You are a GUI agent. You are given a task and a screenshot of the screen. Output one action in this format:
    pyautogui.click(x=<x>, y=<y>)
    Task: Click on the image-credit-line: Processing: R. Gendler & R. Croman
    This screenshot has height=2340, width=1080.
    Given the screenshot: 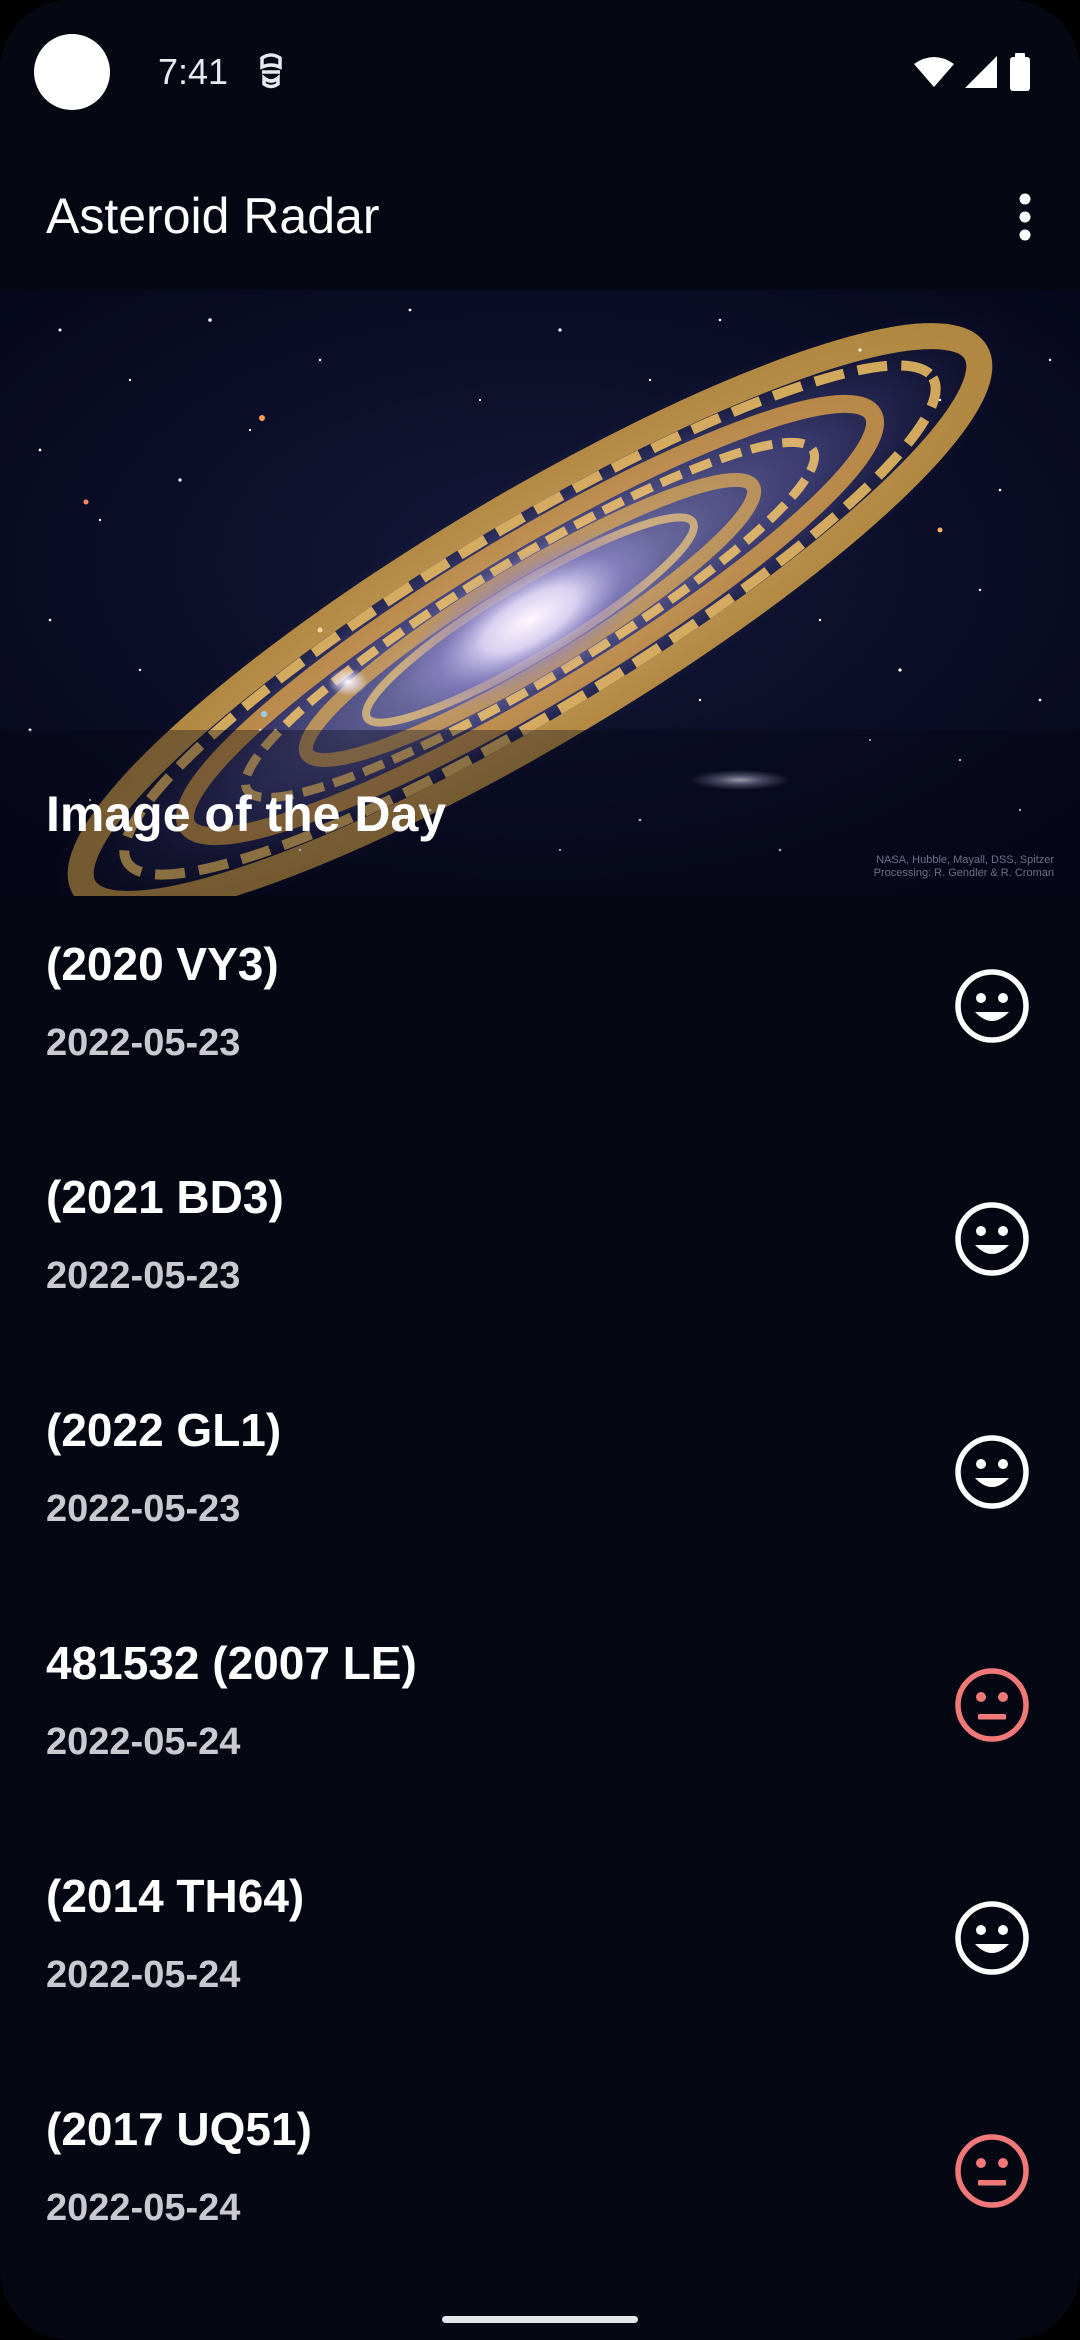 What is the action you would take?
    pyautogui.click(x=963, y=873)
    